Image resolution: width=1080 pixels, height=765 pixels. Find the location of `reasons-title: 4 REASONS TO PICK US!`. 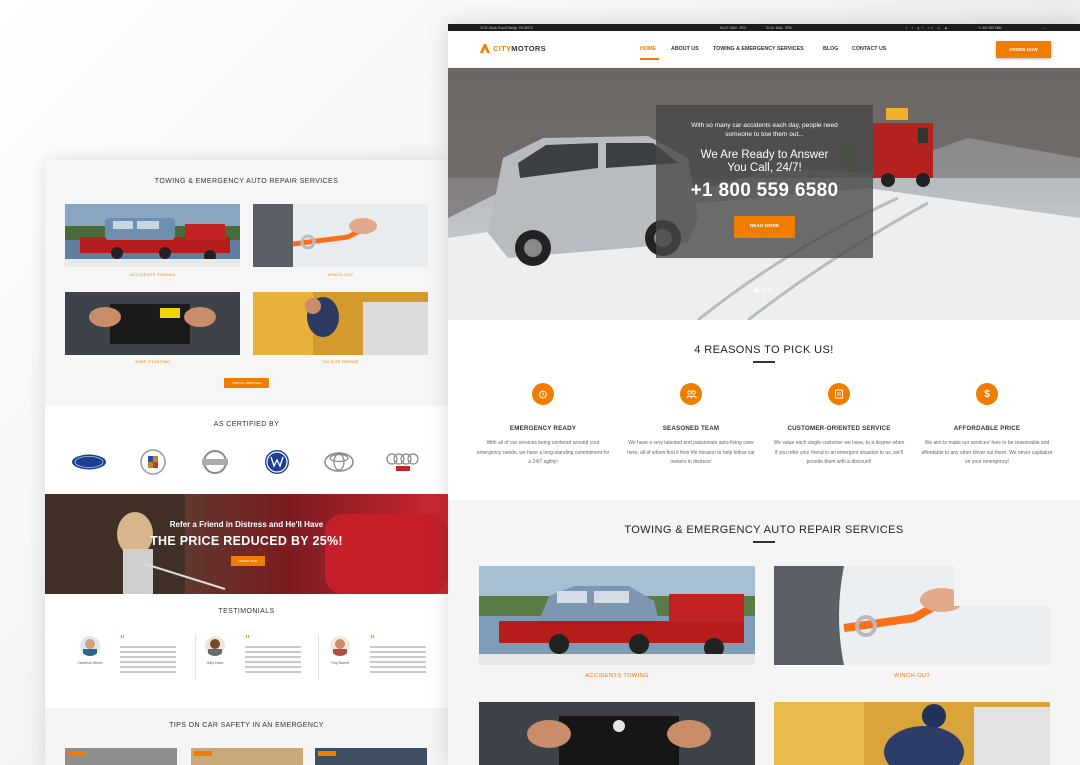

reasons-title: 4 REASONS TO PICK US! is located at coordinates (764, 350).